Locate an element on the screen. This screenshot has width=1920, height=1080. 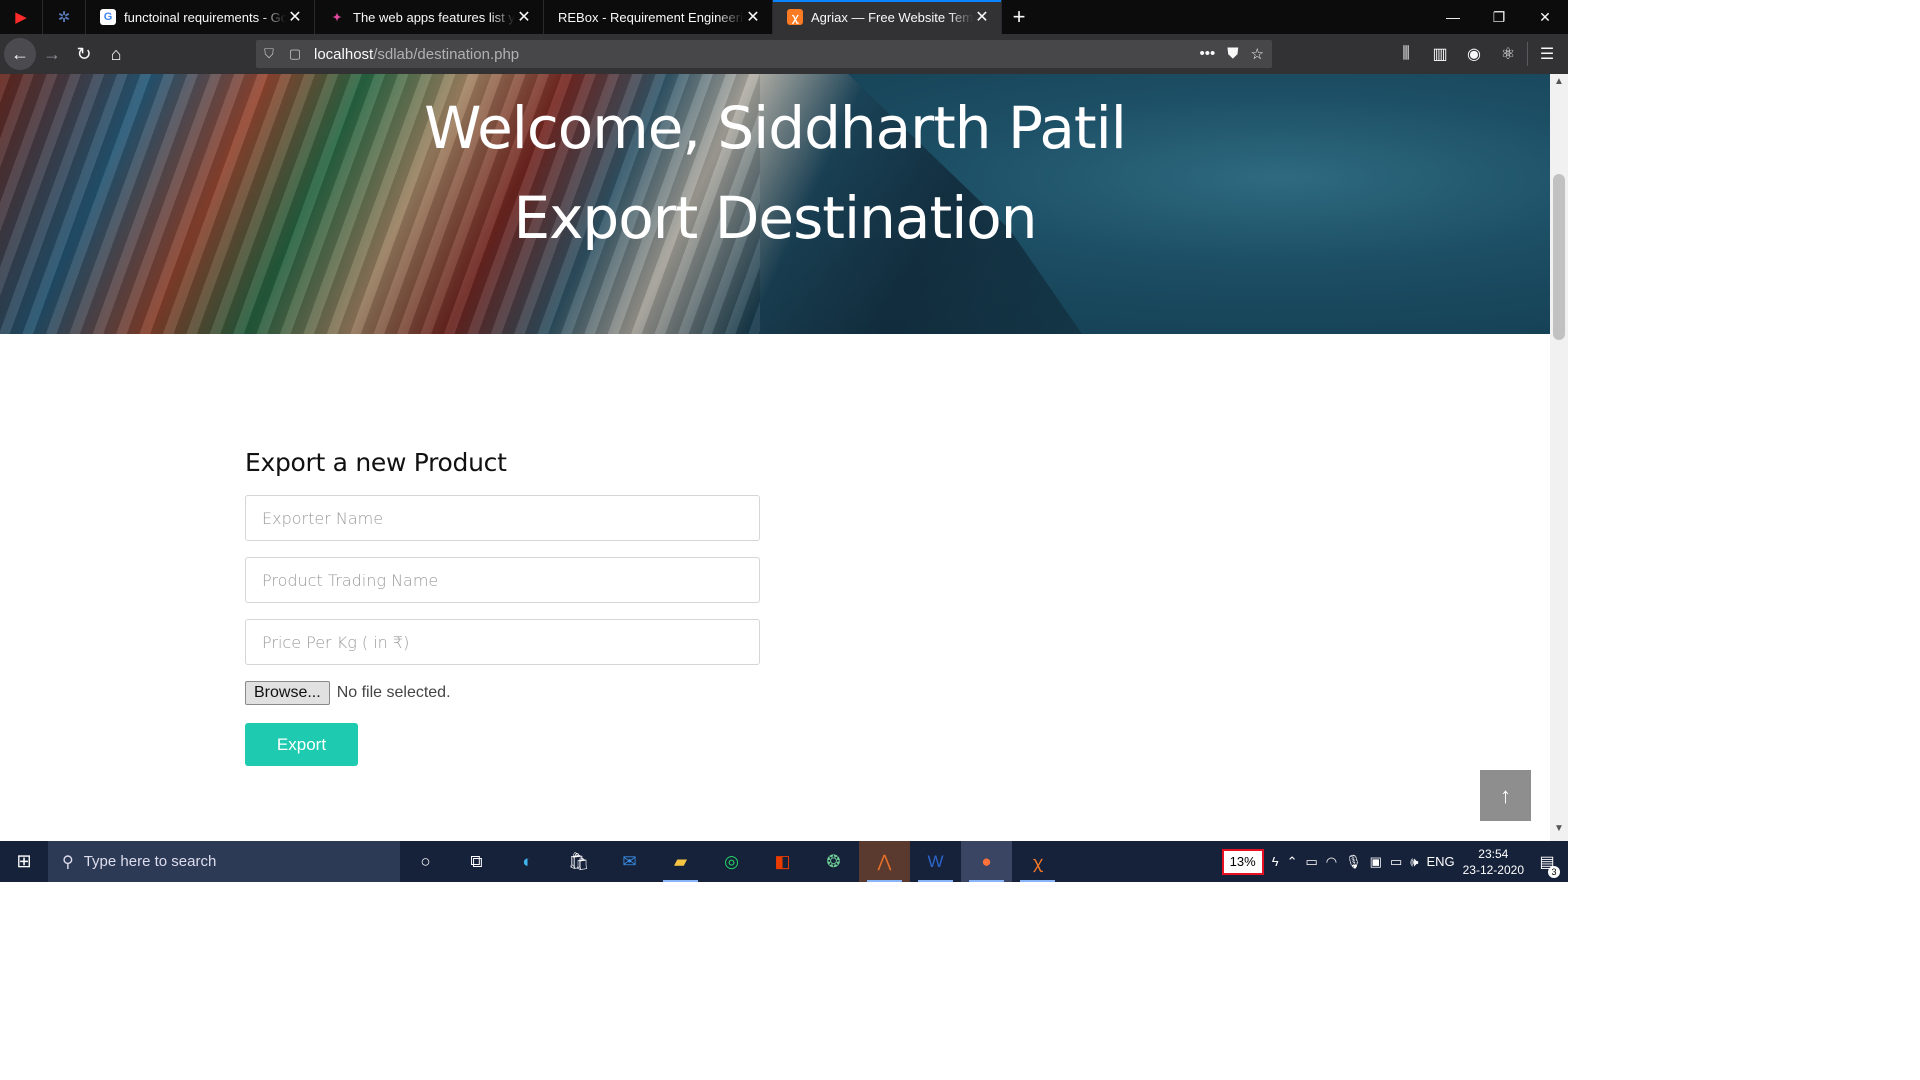
shield-icon: ⛉ is located at coordinates (269, 54).